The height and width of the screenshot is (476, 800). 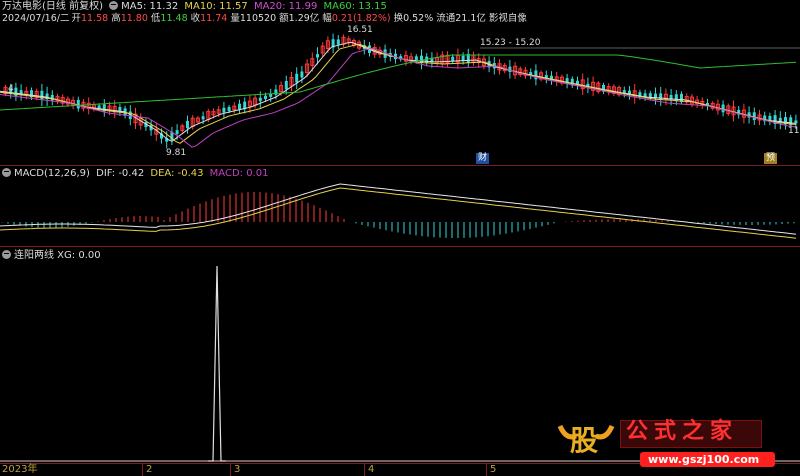 I want to click on watermark-logo: 股, so click(x=586, y=442).